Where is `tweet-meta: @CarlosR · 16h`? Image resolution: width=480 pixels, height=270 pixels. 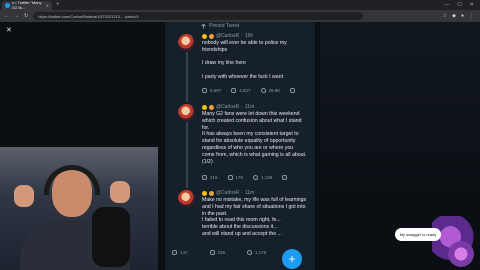
tweet-meta: @CarlosR · 16h is located at coordinates (227, 36).